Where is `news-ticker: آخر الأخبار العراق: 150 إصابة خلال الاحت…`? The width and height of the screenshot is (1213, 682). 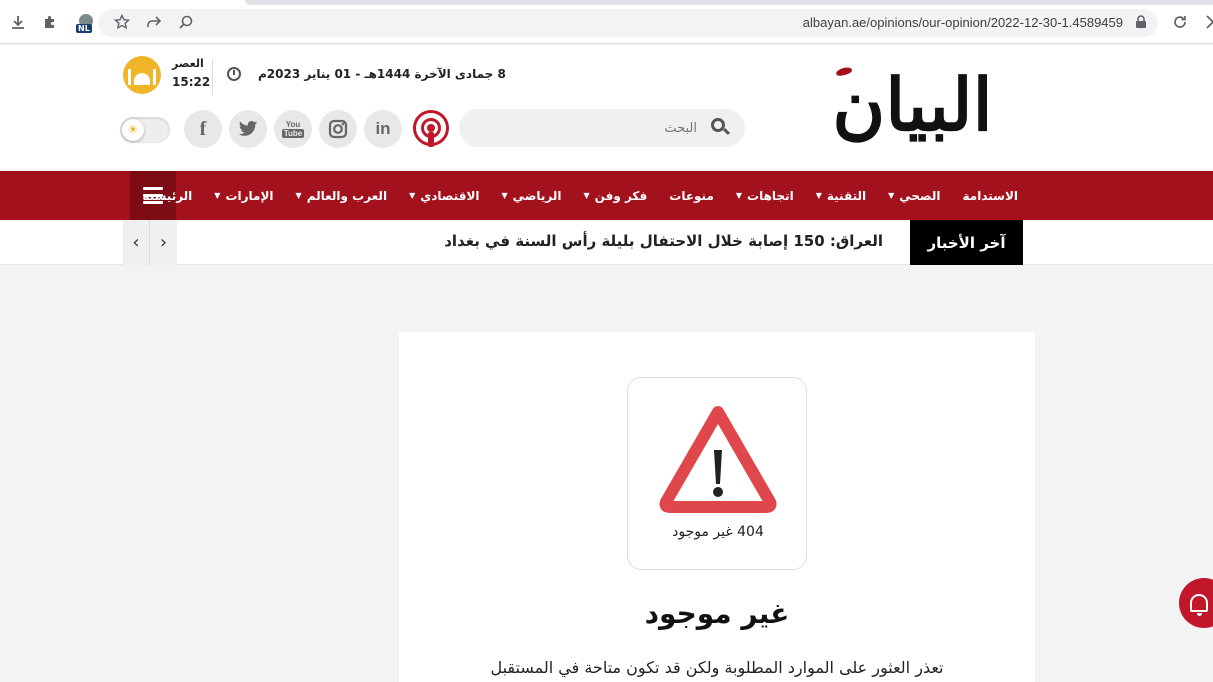
news-ticker: آخر الأخبار العراق: 150 إصابة خلال الاحت… is located at coordinates (606, 242).